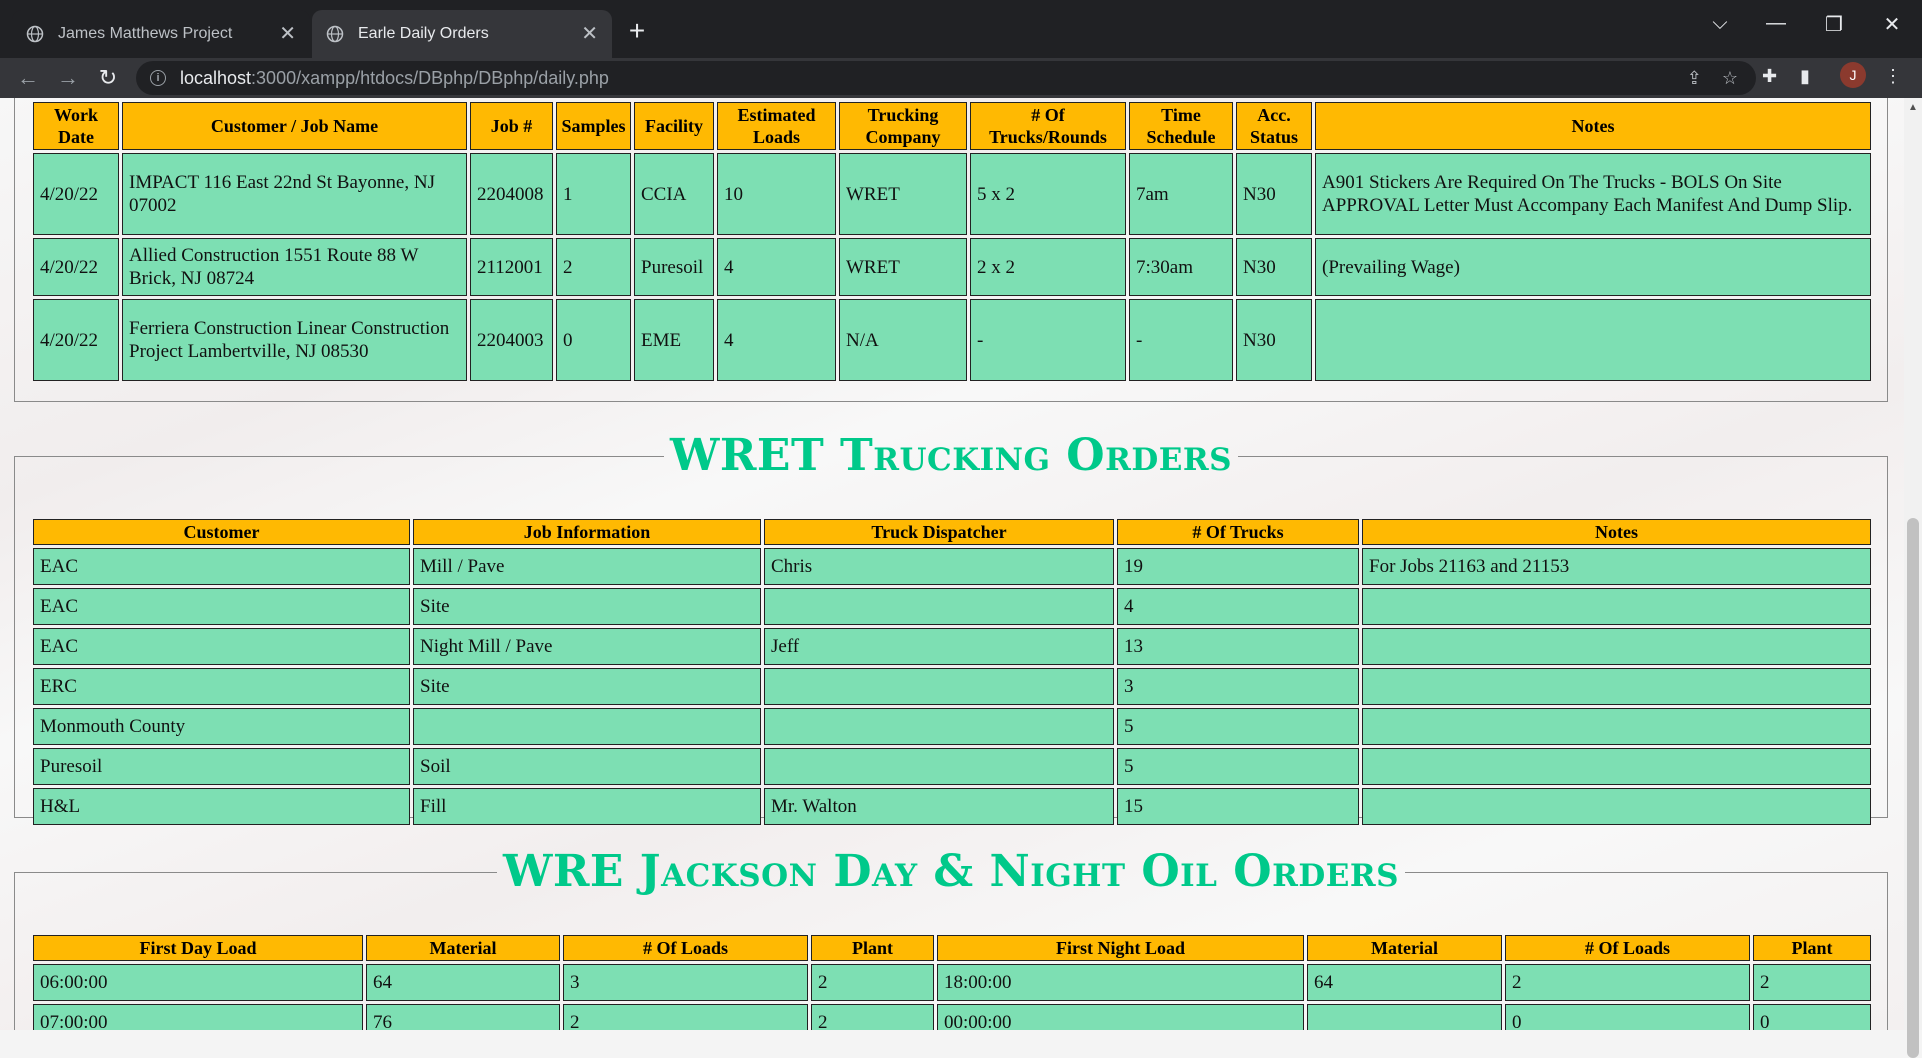 The image size is (1922, 1058). Describe the element at coordinates (68, 78) in the screenshot. I see `forward-arrow-icon: →` at that location.